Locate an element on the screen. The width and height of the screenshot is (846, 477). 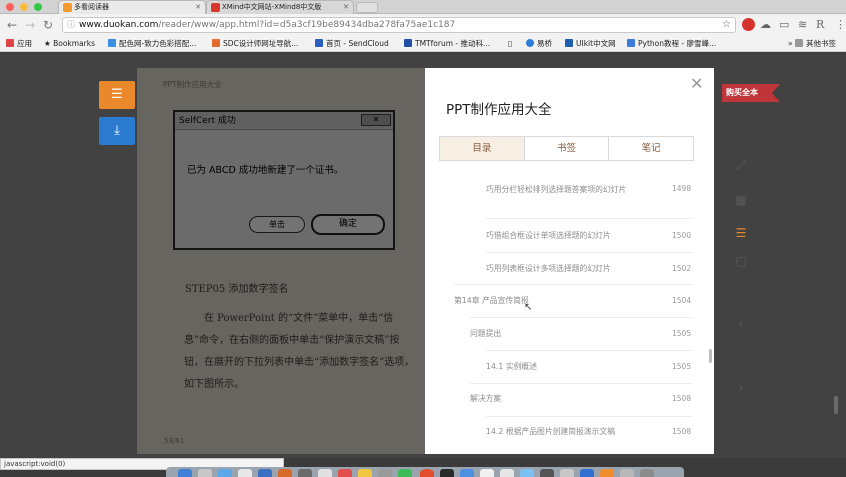
list-icon: ☰ is located at coordinates (117, 94).